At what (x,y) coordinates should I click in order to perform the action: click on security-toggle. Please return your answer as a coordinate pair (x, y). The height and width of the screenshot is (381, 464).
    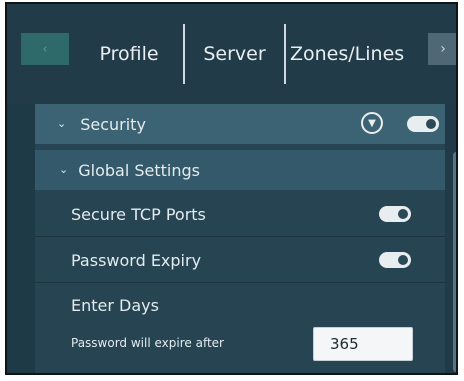
    Looking at the image, I should click on (423, 124).